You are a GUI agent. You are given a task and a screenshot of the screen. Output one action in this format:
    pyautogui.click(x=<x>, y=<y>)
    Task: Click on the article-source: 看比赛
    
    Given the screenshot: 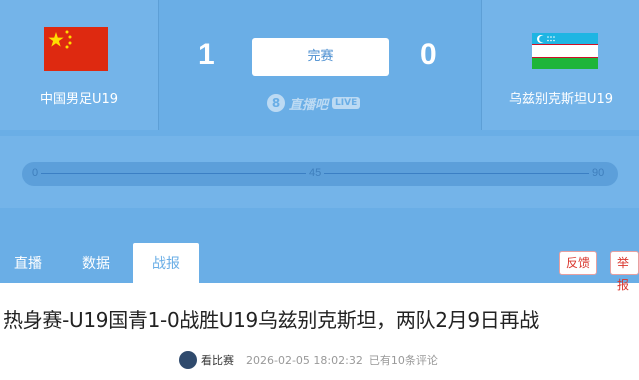 What is the action you would take?
    pyautogui.click(x=217, y=360)
    